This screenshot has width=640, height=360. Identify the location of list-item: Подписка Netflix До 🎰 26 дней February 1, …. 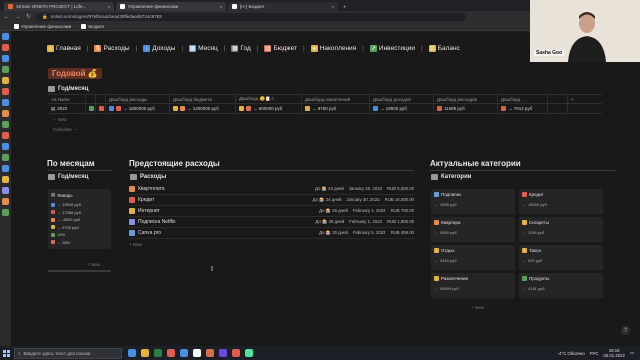
(271, 222).